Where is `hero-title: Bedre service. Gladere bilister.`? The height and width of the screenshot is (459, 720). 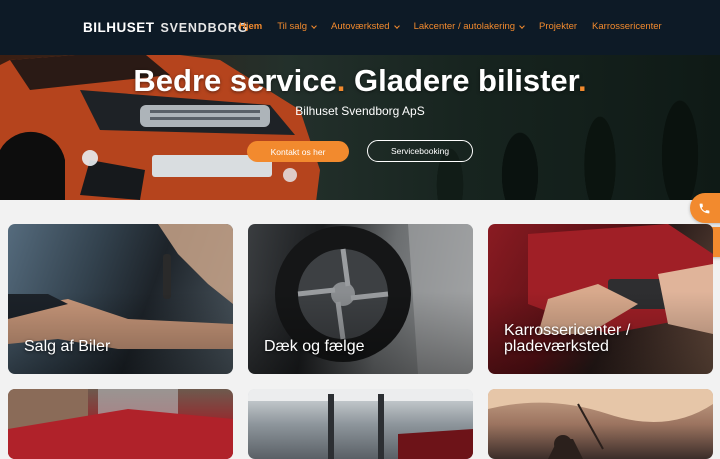
hero-title: Bedre service. Gladere bilister. is located at coordinates (360, 81).